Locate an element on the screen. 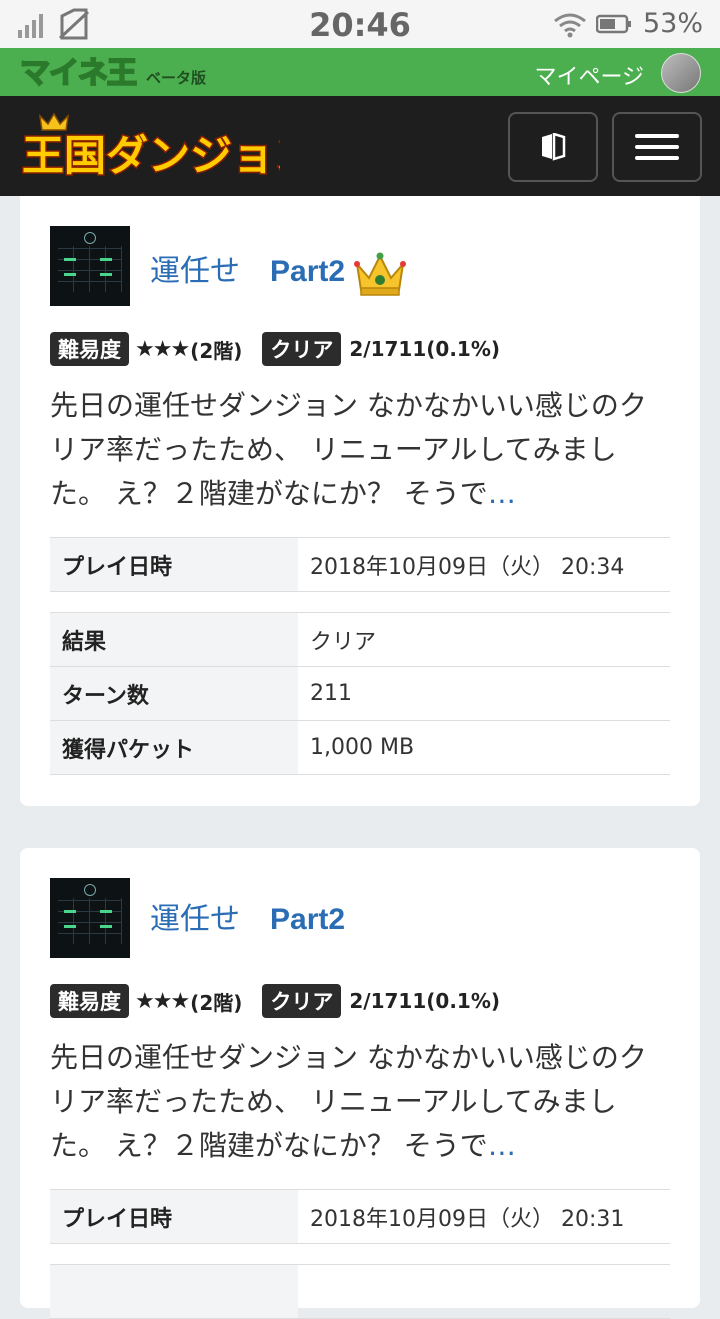  row-key: ターン数 is located at coordinates (174, 693).